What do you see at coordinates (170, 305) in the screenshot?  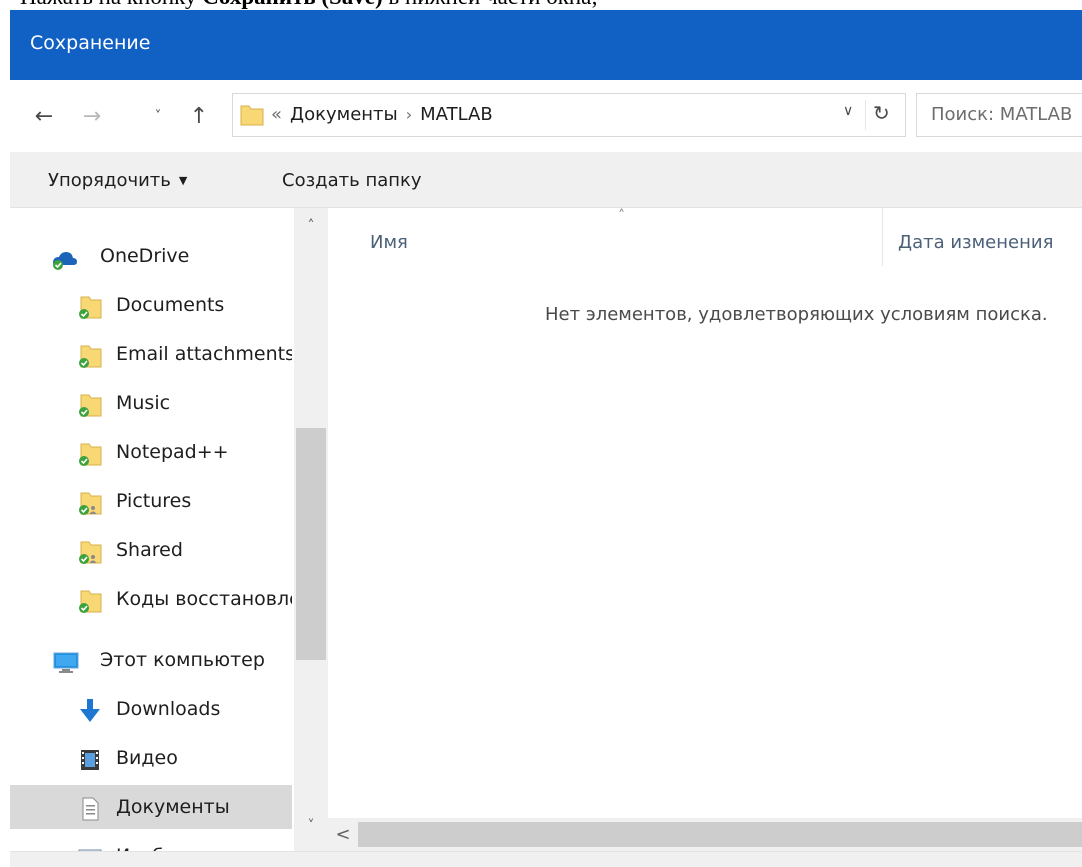 I see `sidebar-item-label: Documents` at bounding box center [170, 305].